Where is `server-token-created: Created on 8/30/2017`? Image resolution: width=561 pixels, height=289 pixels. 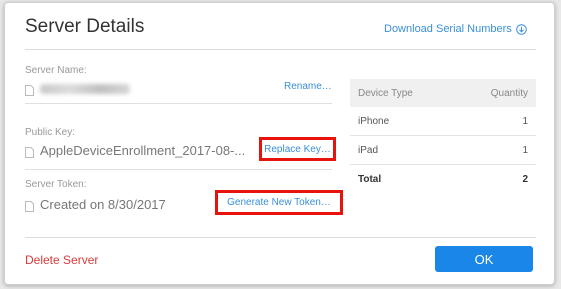
server-token-created: Created on 8/30/2017 is located at coordinates (103, 204).